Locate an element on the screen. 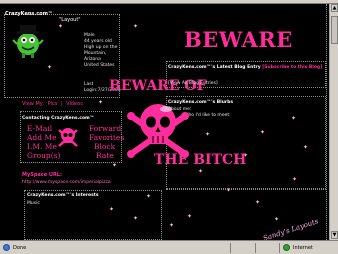  forward-link: Forward is located at coordinates (105, 129).